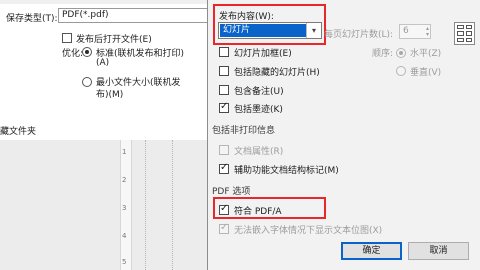  Describe the element at coordinates (426, 54) in the screenshot. I see `horizontal-label: 水平(Z)` at that location.